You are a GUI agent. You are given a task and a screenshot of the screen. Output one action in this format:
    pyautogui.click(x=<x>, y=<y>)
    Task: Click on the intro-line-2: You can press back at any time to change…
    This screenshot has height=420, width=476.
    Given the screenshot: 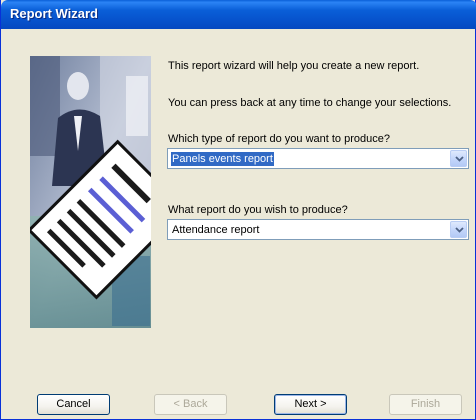 What is the action you would take?
    pyautogui.click(x=310, y=103)
    